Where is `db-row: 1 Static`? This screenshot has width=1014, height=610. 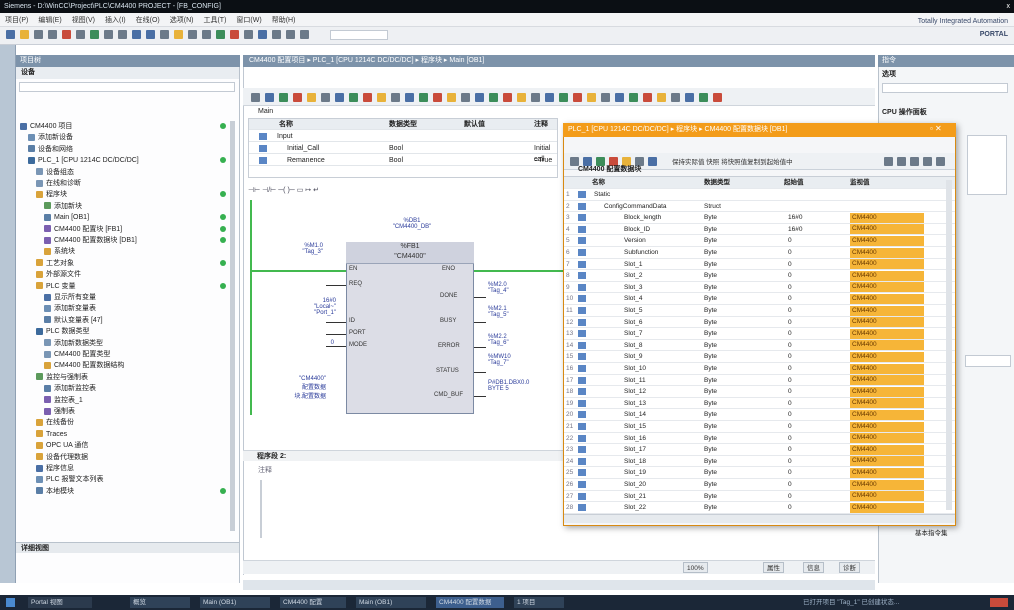
db-row: 1 Static is located at coordinates (759, 195).